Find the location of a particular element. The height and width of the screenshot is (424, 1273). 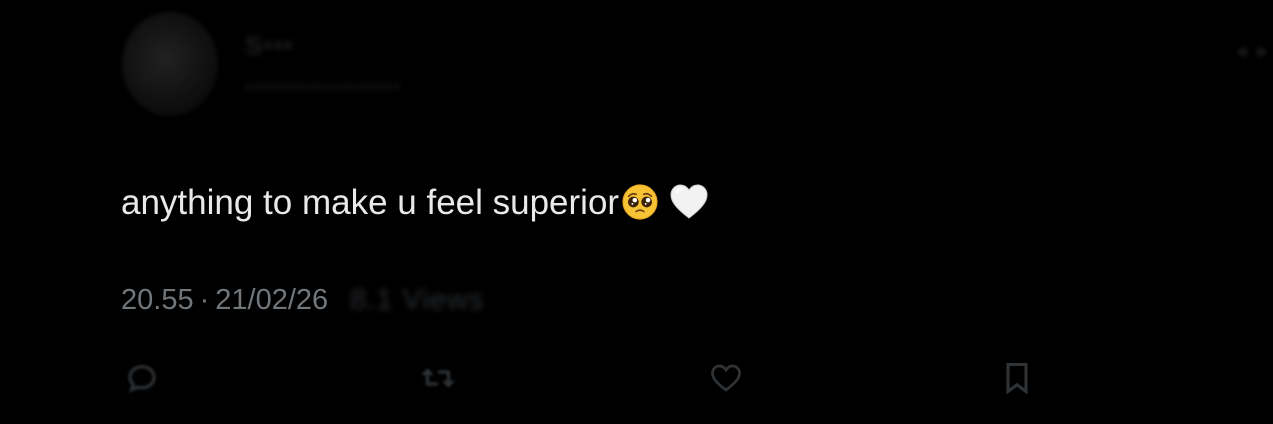

author-handle: •••••••••••••••••• is located at coordinates (323, 87).